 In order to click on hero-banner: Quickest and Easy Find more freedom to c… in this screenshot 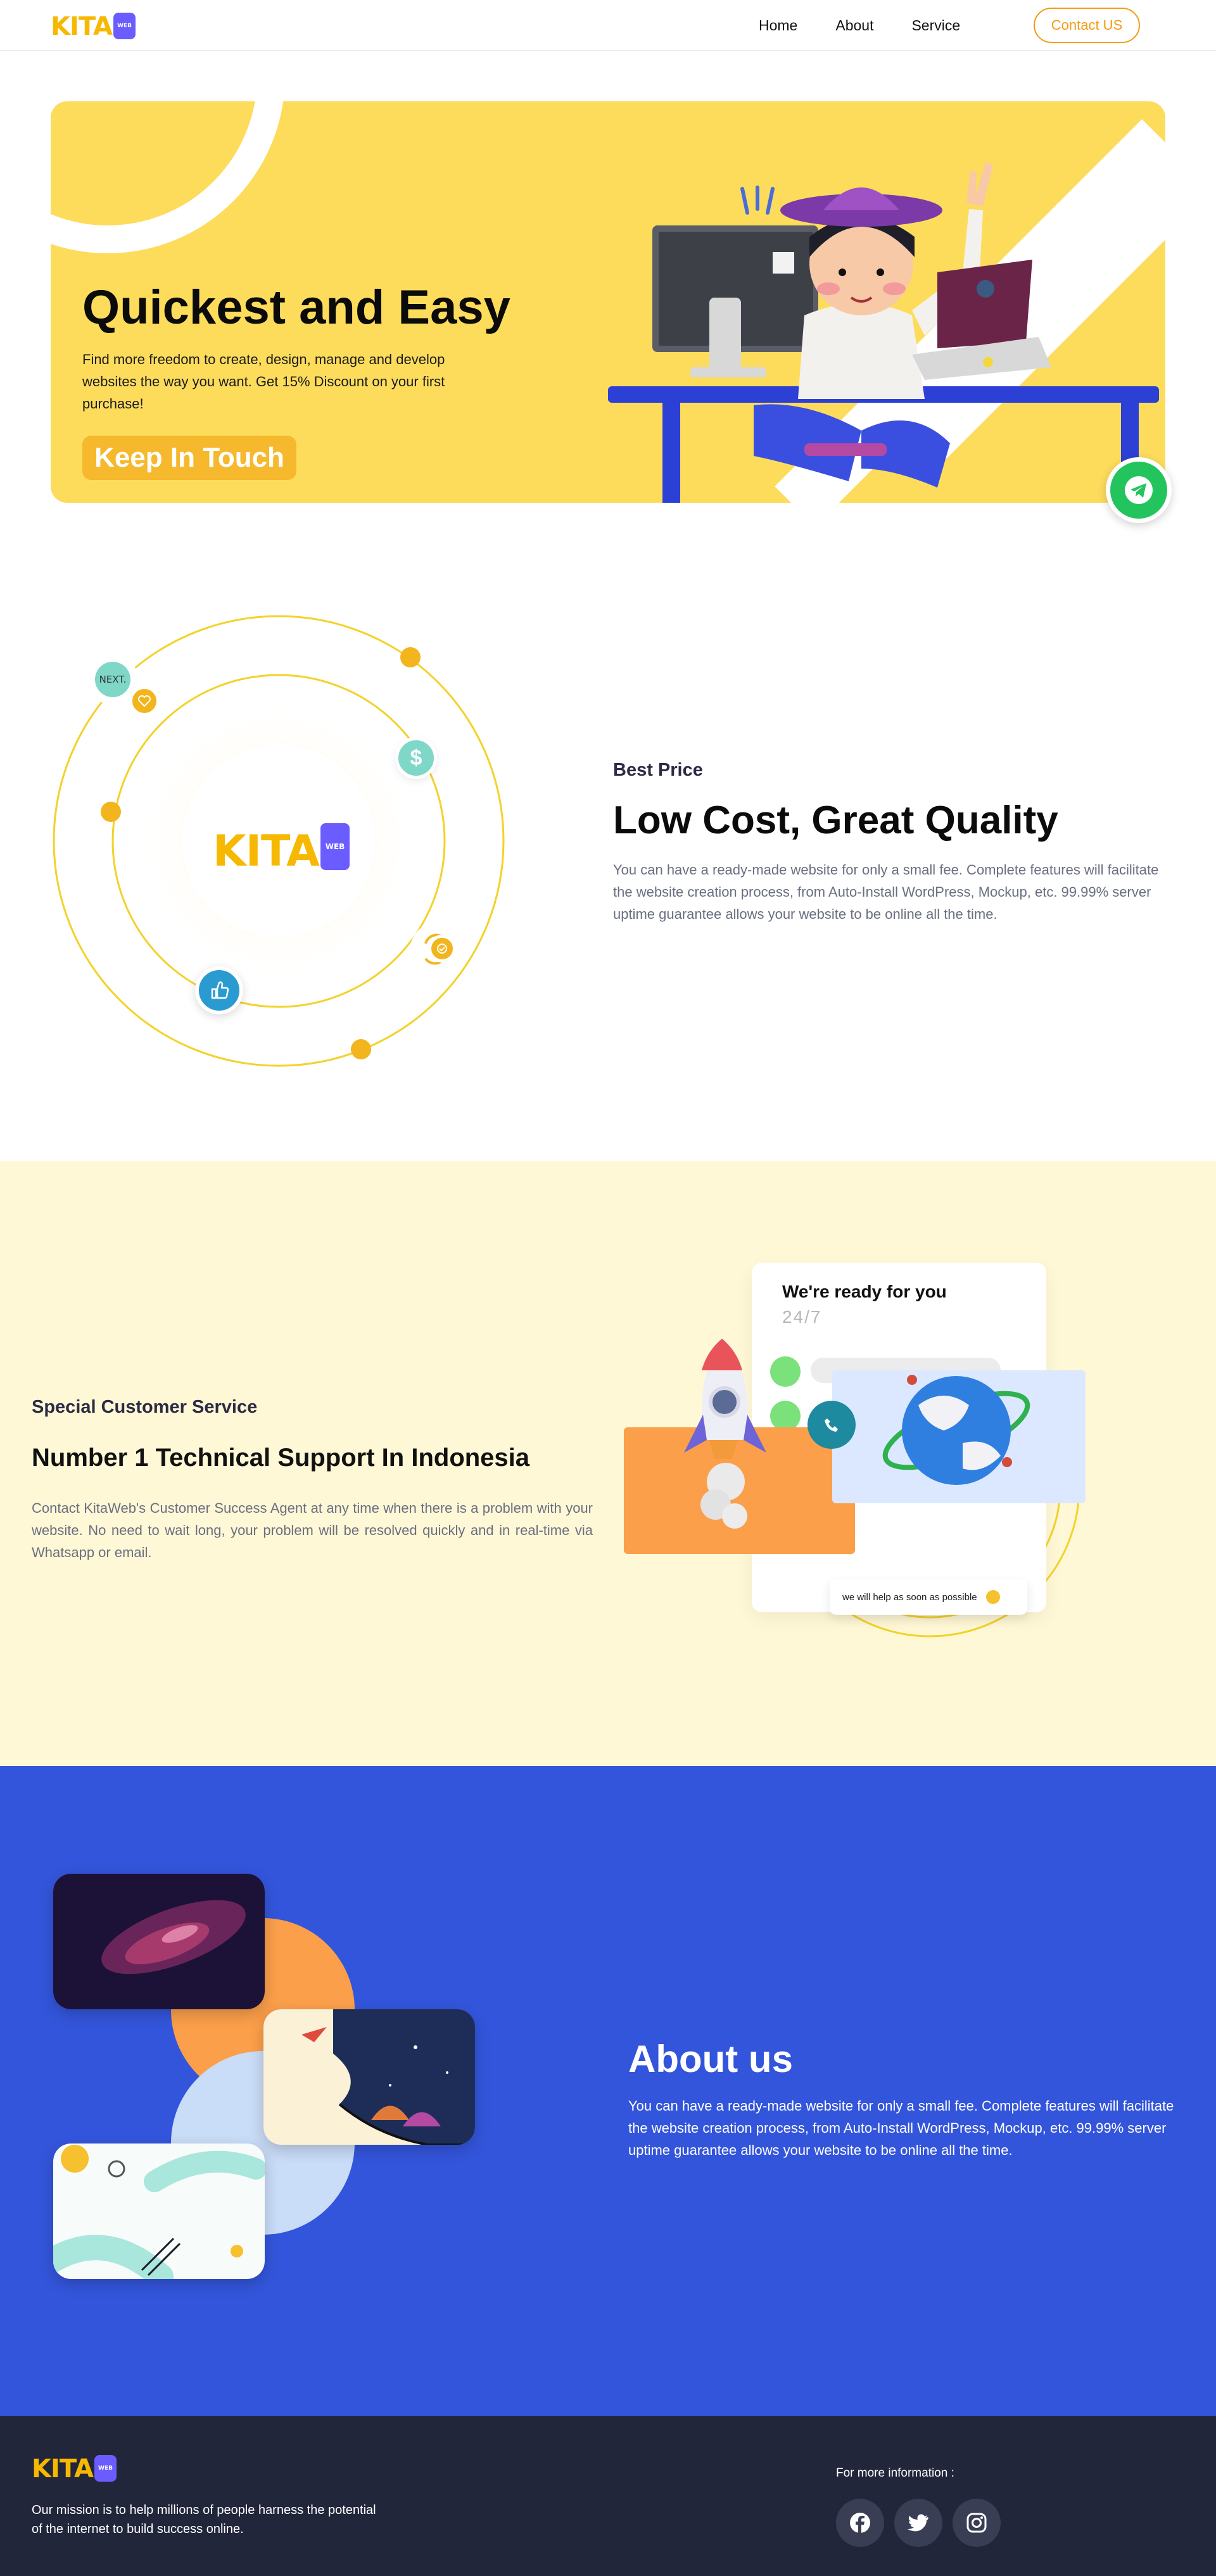, I will do `click(608, 302)`.